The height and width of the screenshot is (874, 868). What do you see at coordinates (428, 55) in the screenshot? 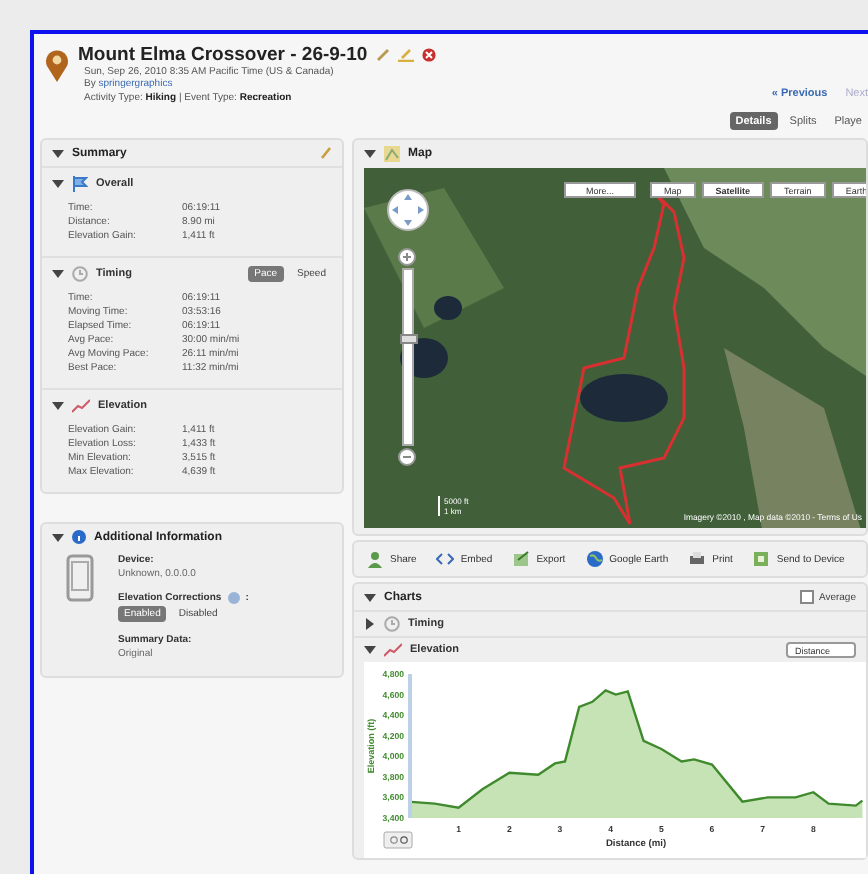
I see `delete-icon` at bounding box center [428, 55].